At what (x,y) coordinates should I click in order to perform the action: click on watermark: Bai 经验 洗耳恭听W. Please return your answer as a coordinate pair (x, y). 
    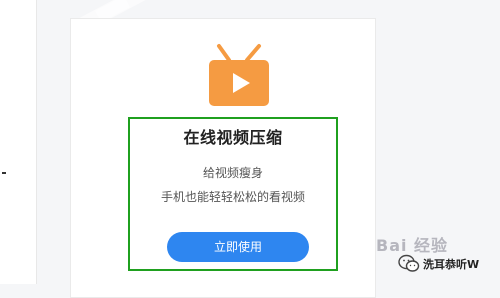
    Looking at the image, I should click on (438, 258).